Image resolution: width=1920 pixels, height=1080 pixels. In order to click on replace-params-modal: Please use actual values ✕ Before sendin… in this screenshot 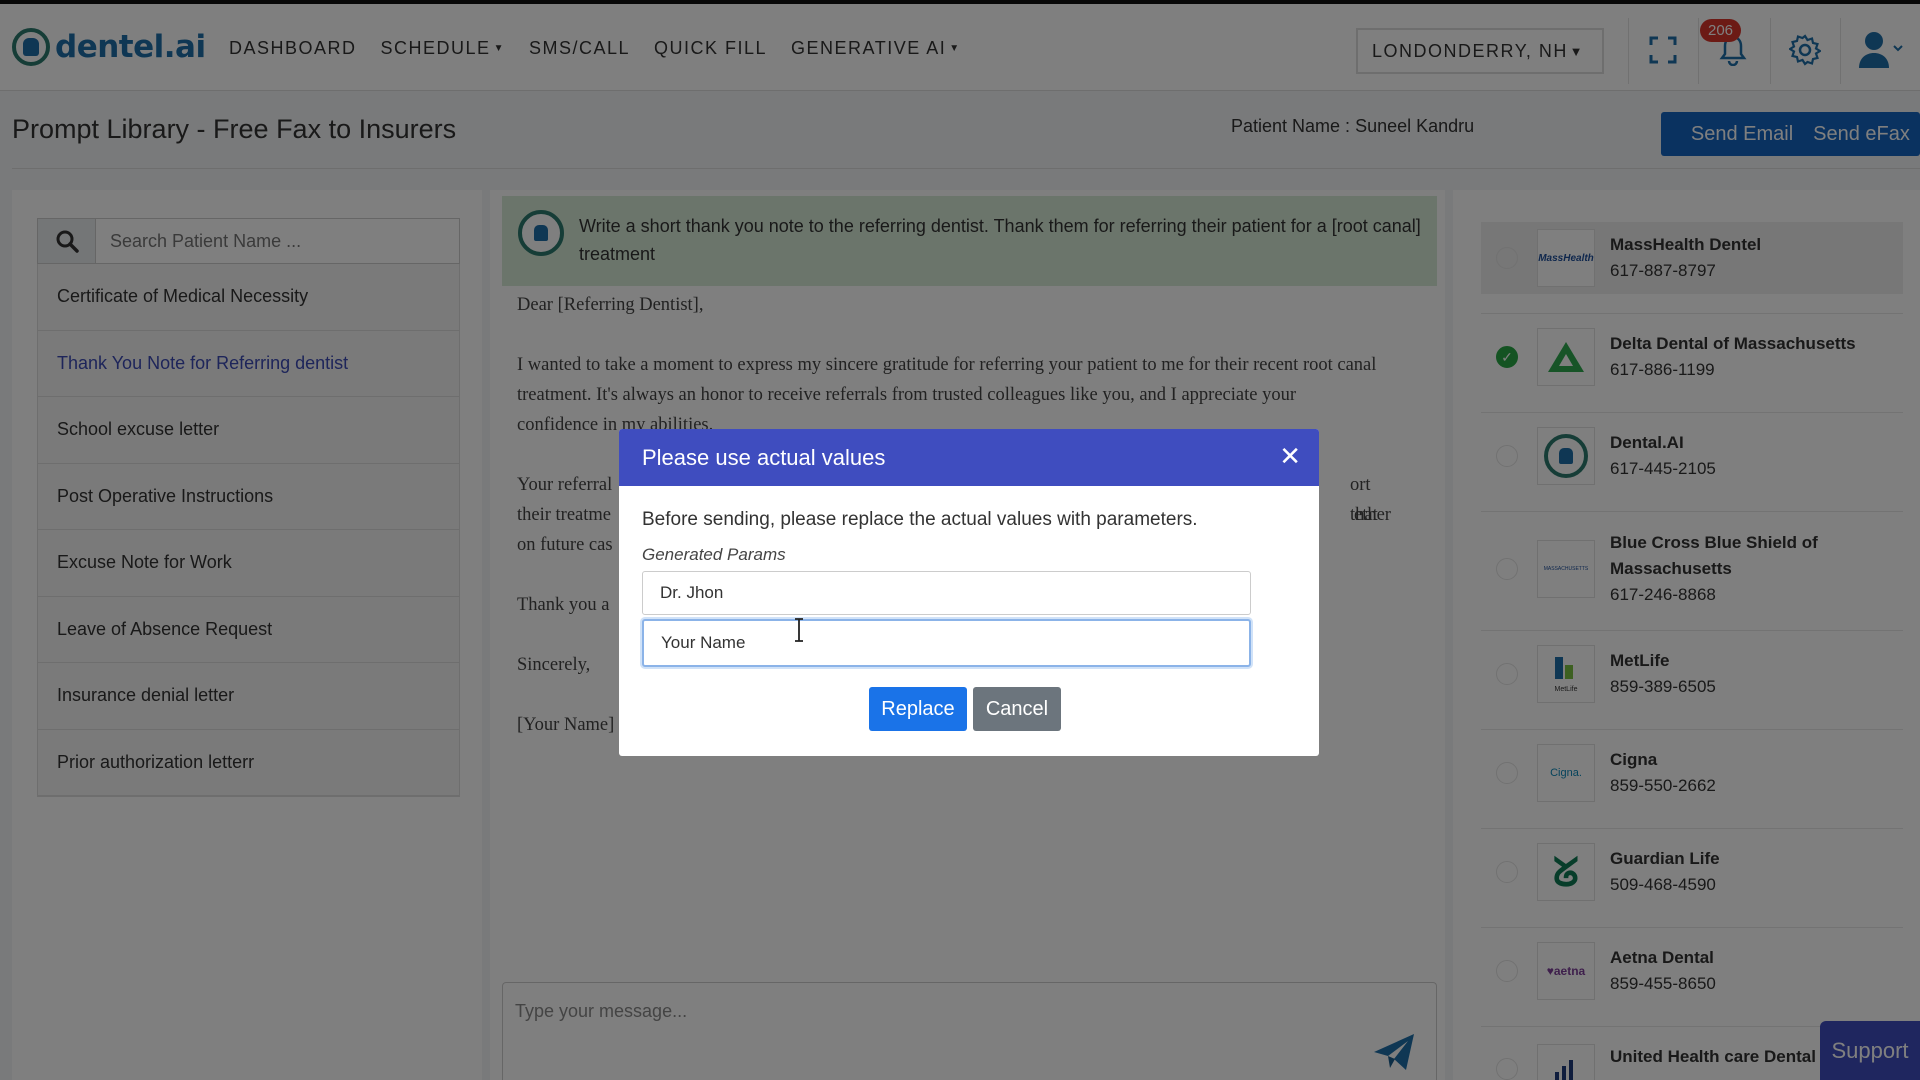, I will do `click(969, 592)`.